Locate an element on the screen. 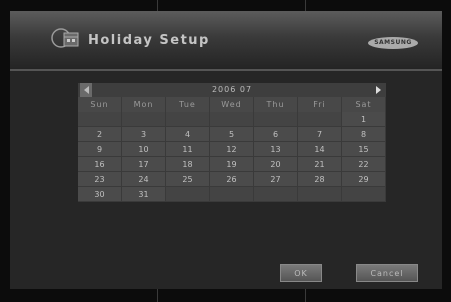  calendar-day: 8 is located at coordinates (364, 134).